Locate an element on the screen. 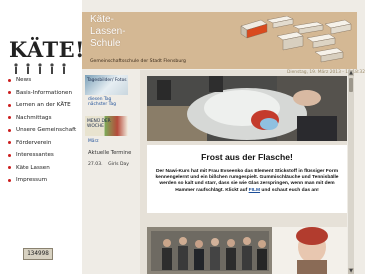 The height and width of the screenshot is (274, 365). school-name-line: Schule is located at coordinates (105, 43).